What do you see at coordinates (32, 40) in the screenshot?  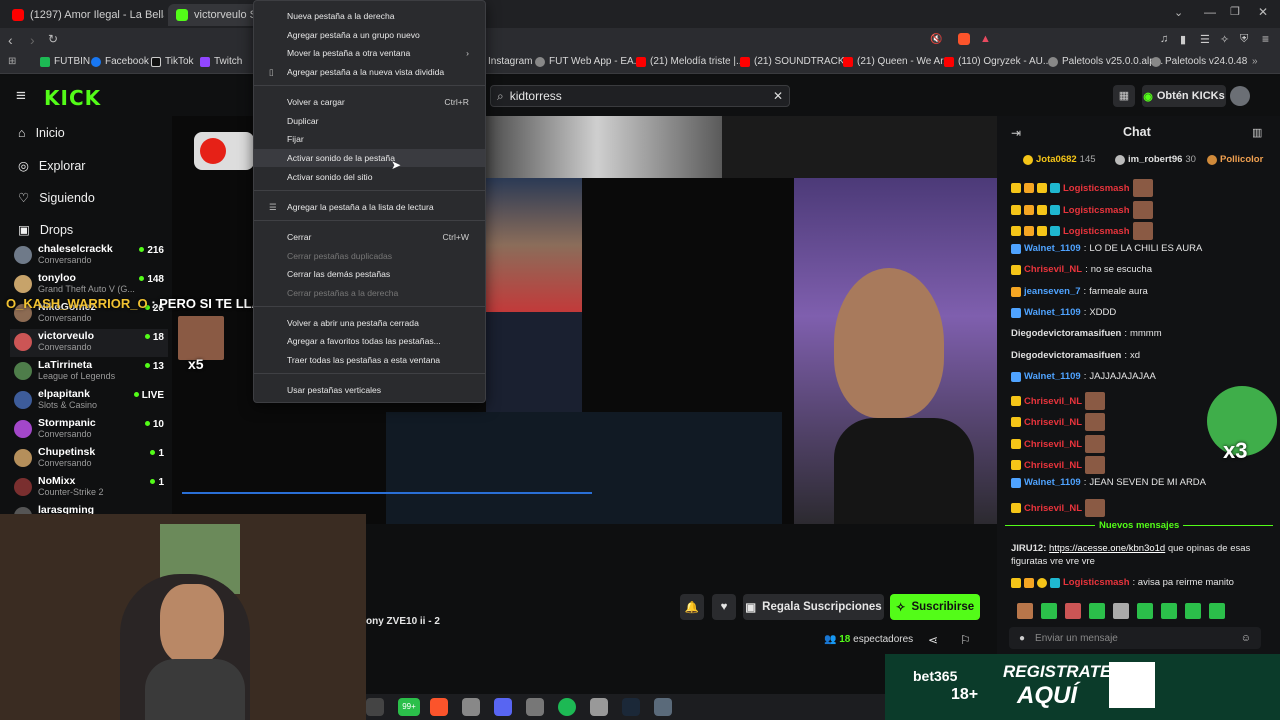 I see `forward-icon: ›` at bounding box center [32, 40].